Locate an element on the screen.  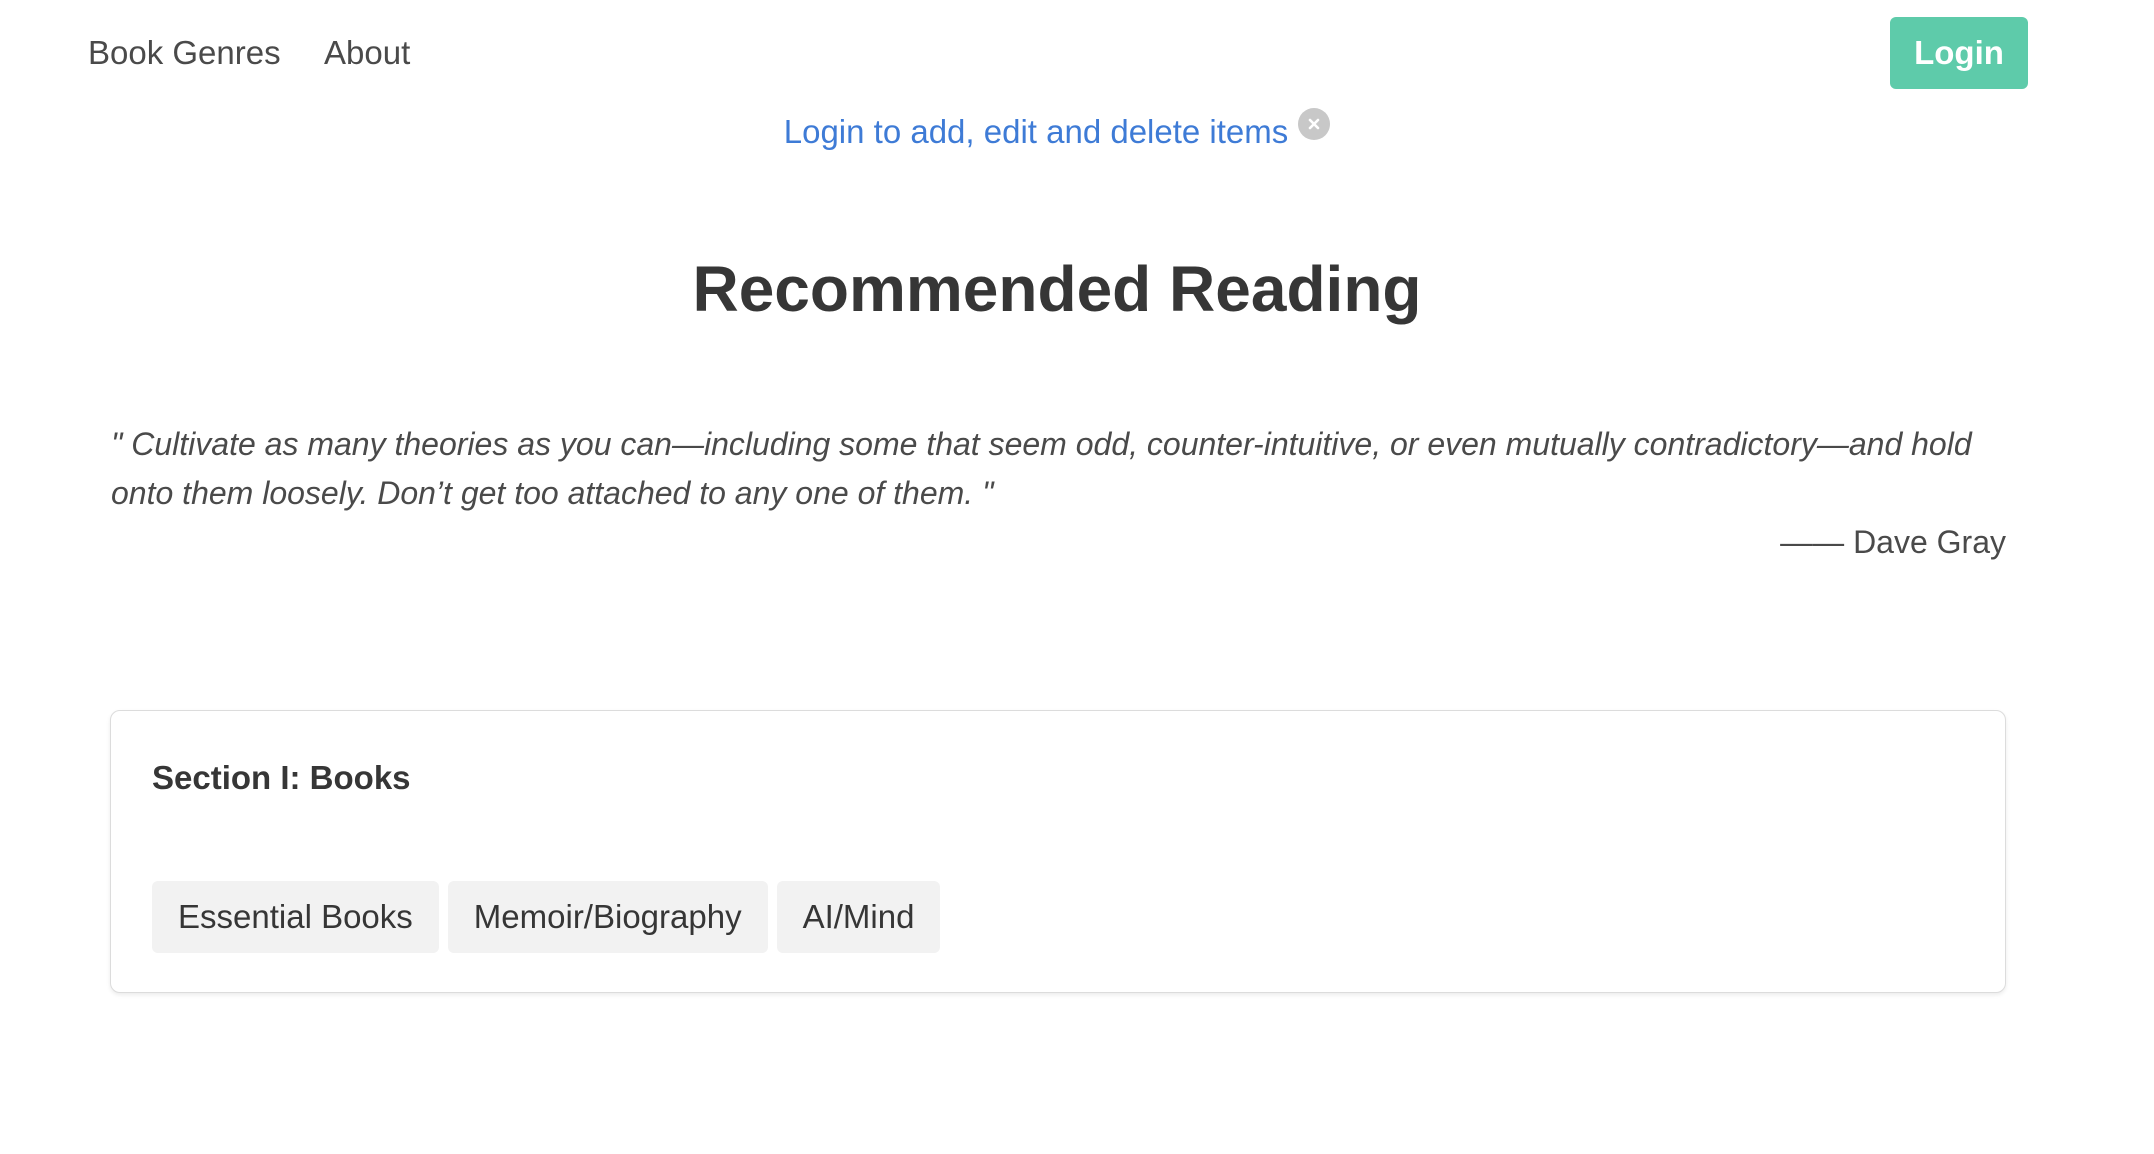
top-navbar: Book Genres About Login is located at coordinates (1077, 53).